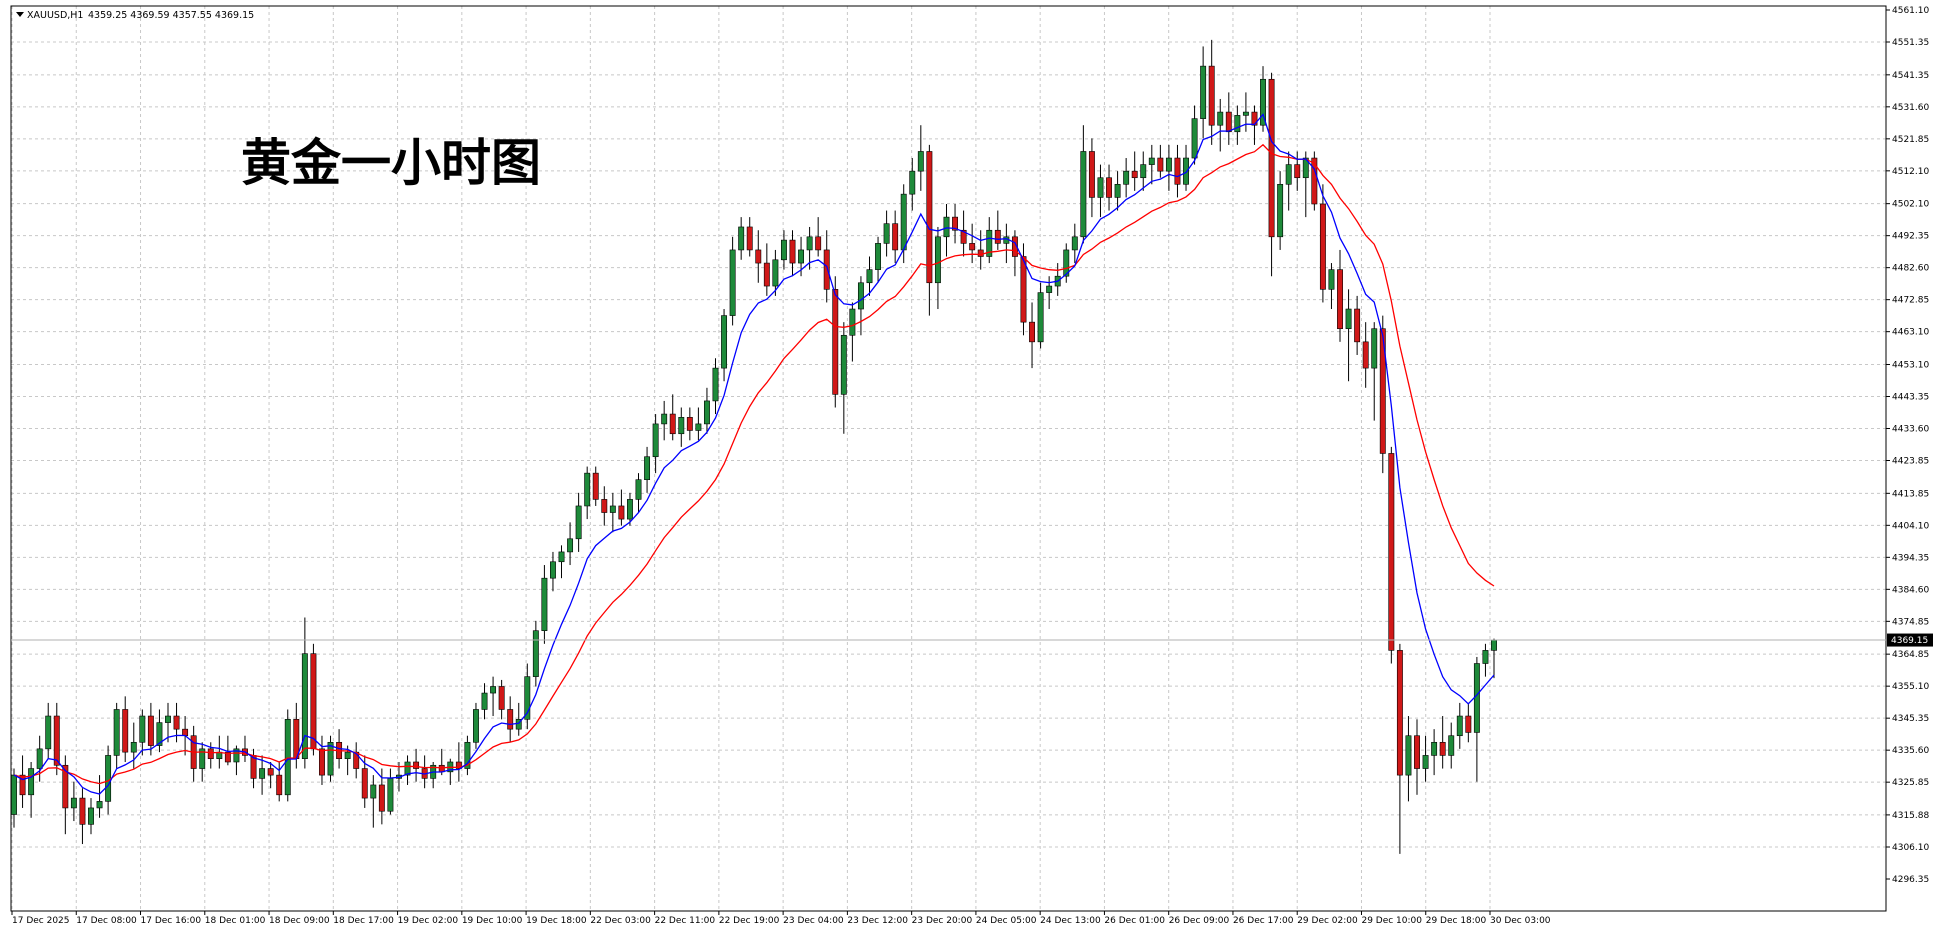 This screenshot has height=938, width=1936. I want to click on y-tick-label: 4482.60, so click(1910, 269).